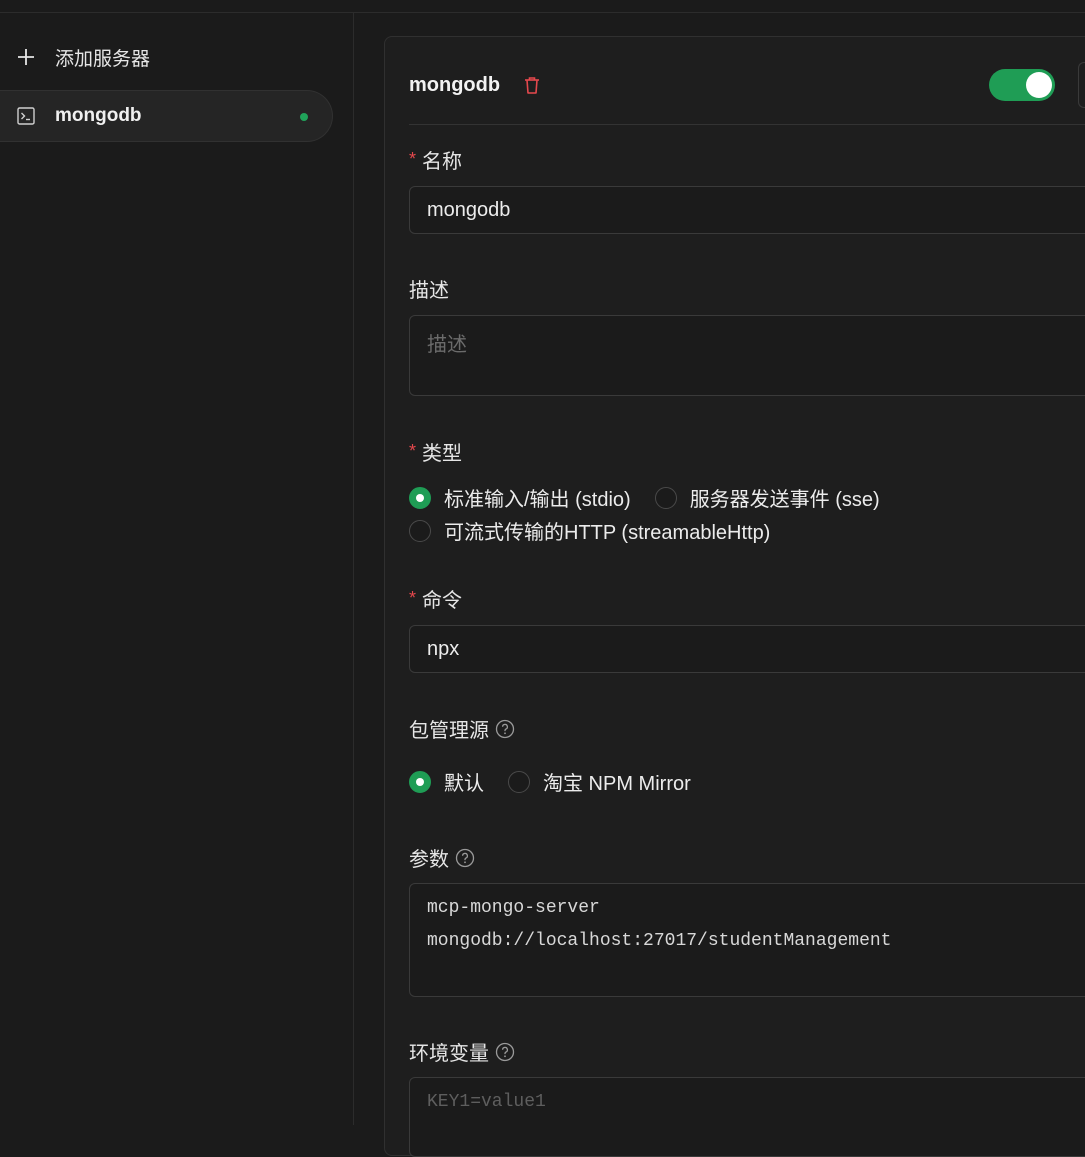 The image size is (1085, 1157). I want to click on server-item-label: mongodb, so click(98, 115).